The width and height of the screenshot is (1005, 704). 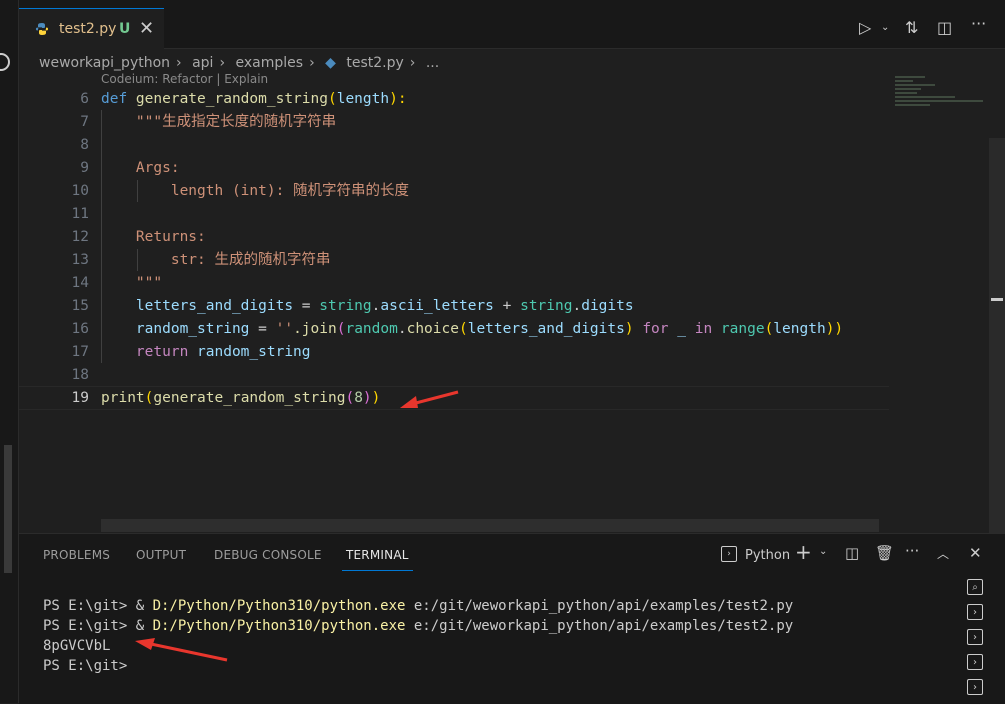 What do you see at coordinates (8, 509) in the screenshot?
I see `sidebar-scrollbar` at bounding box center [8, 509].